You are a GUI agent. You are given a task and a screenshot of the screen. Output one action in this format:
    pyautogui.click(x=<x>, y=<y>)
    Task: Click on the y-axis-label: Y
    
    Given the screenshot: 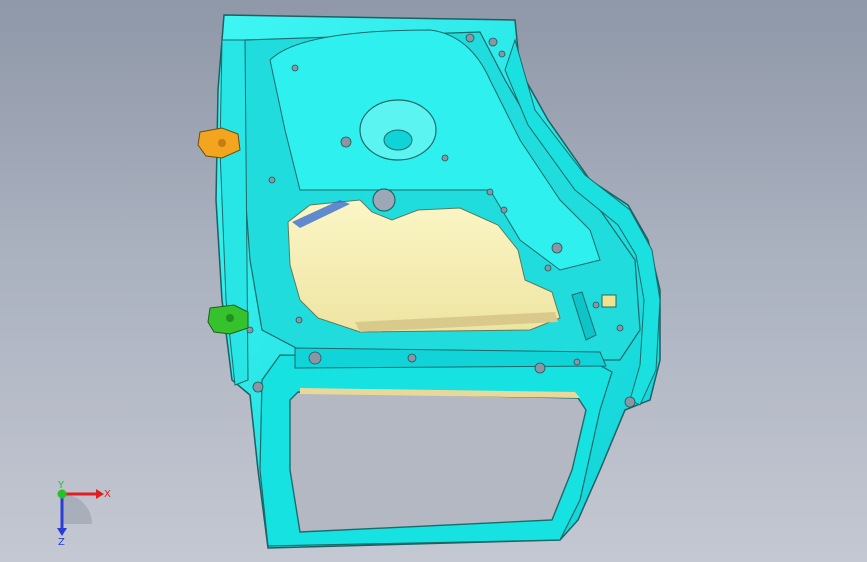 What is the action you would take?
    pyautogui.click(x=61, y=485)
    